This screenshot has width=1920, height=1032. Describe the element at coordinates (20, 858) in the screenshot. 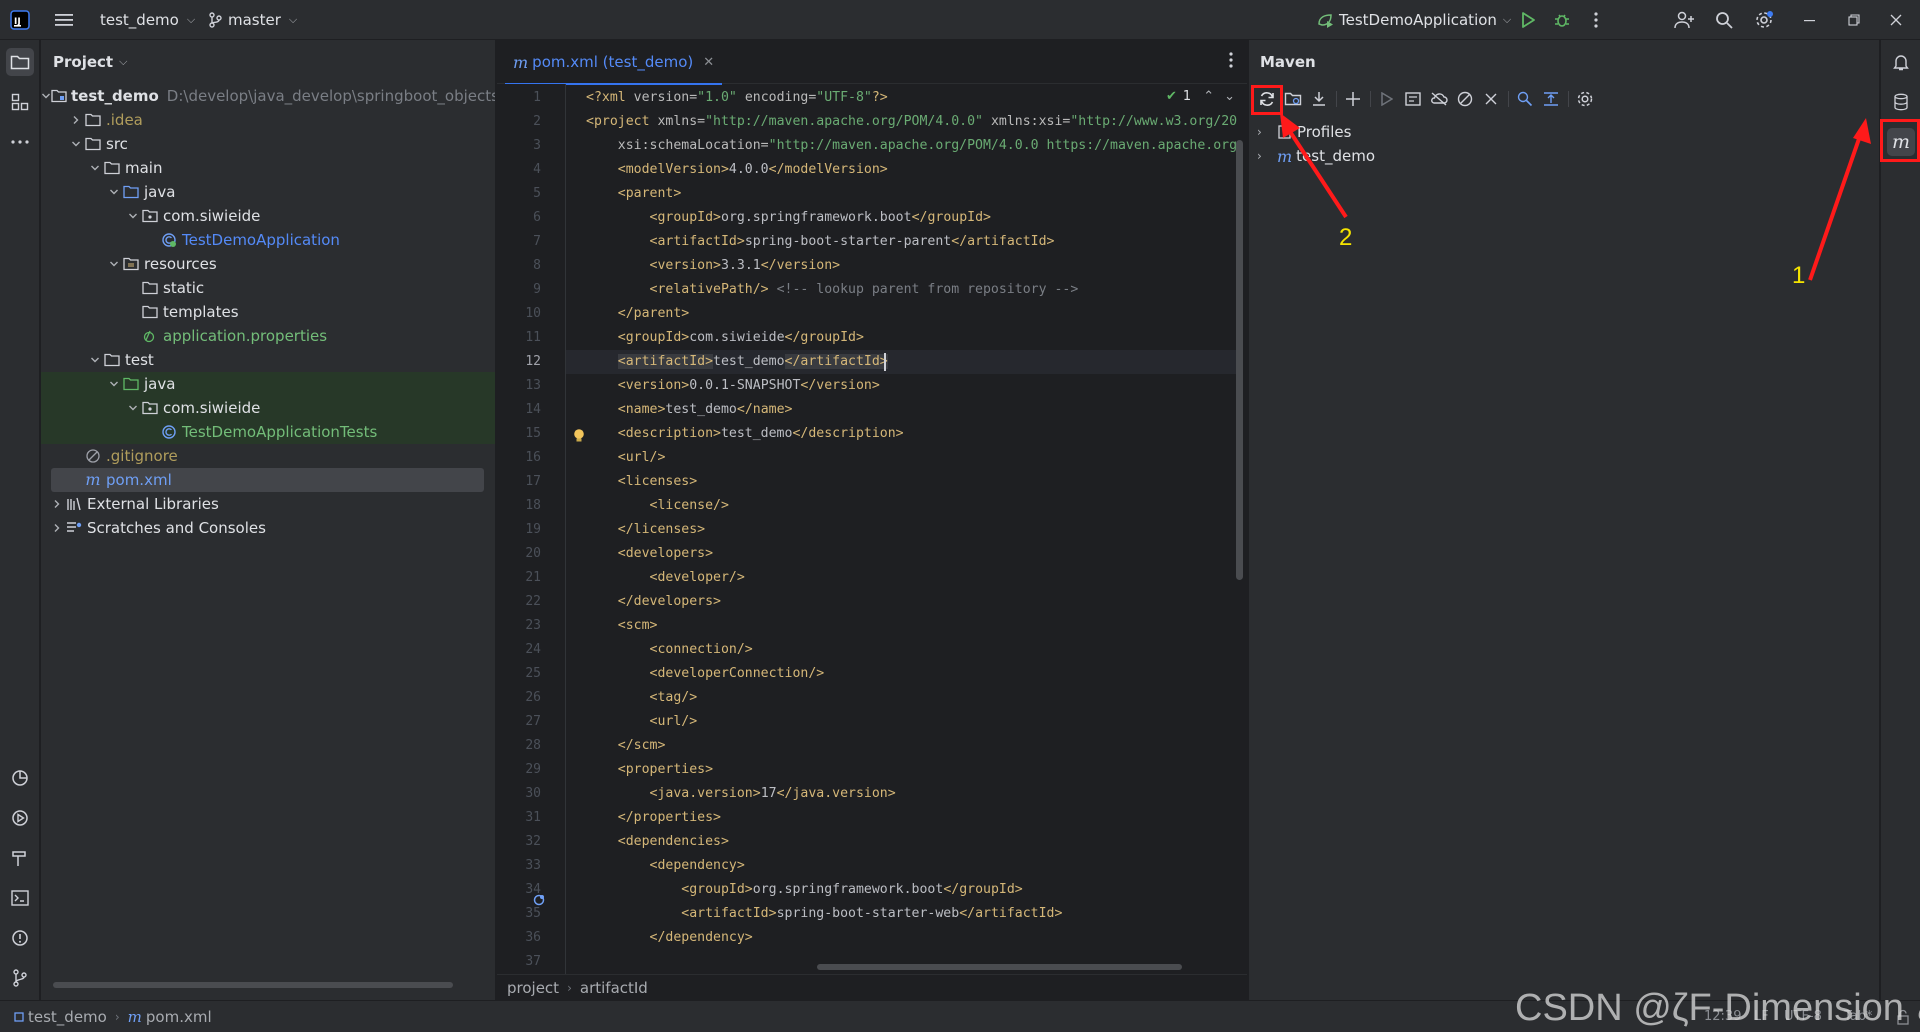

I see `build-tool-button` at that location.